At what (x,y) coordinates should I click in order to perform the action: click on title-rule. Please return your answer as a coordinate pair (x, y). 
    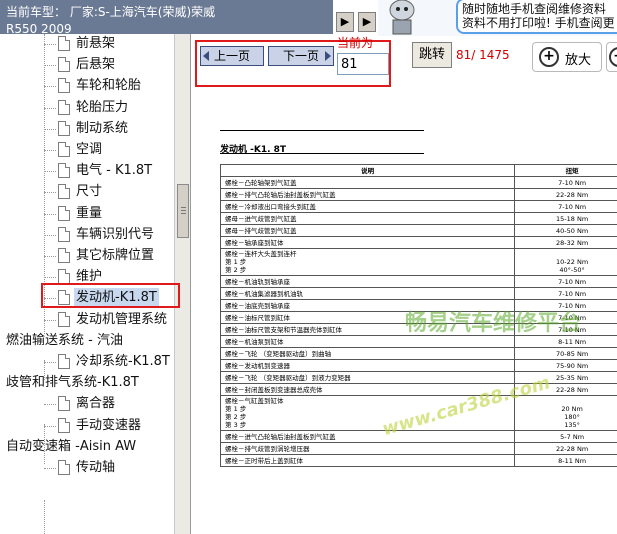
    Looking at the image, I should click on (322, 153).